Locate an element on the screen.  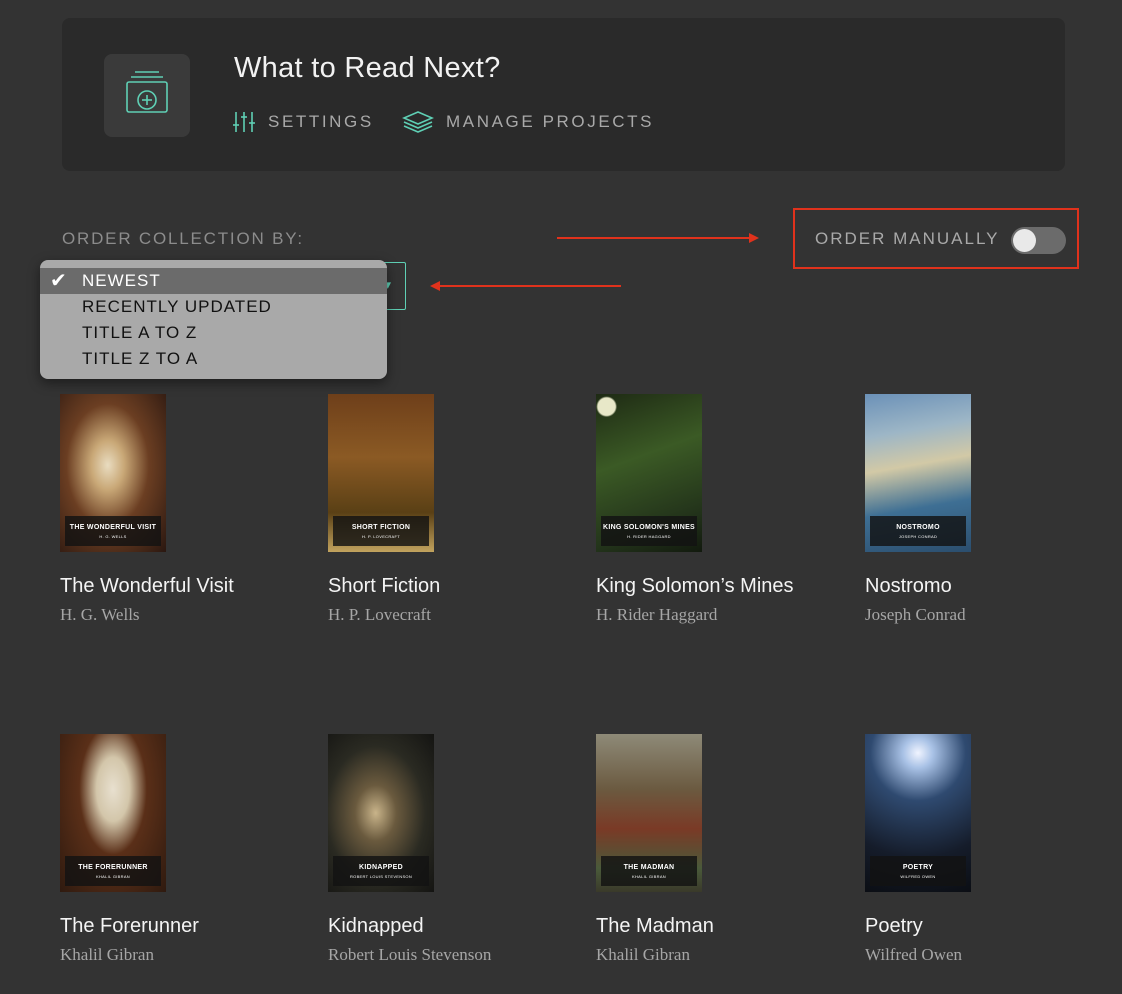
cover-plate: THE FORERUNNER KHALIL GIBRAN is located at coordinates (113, 871).